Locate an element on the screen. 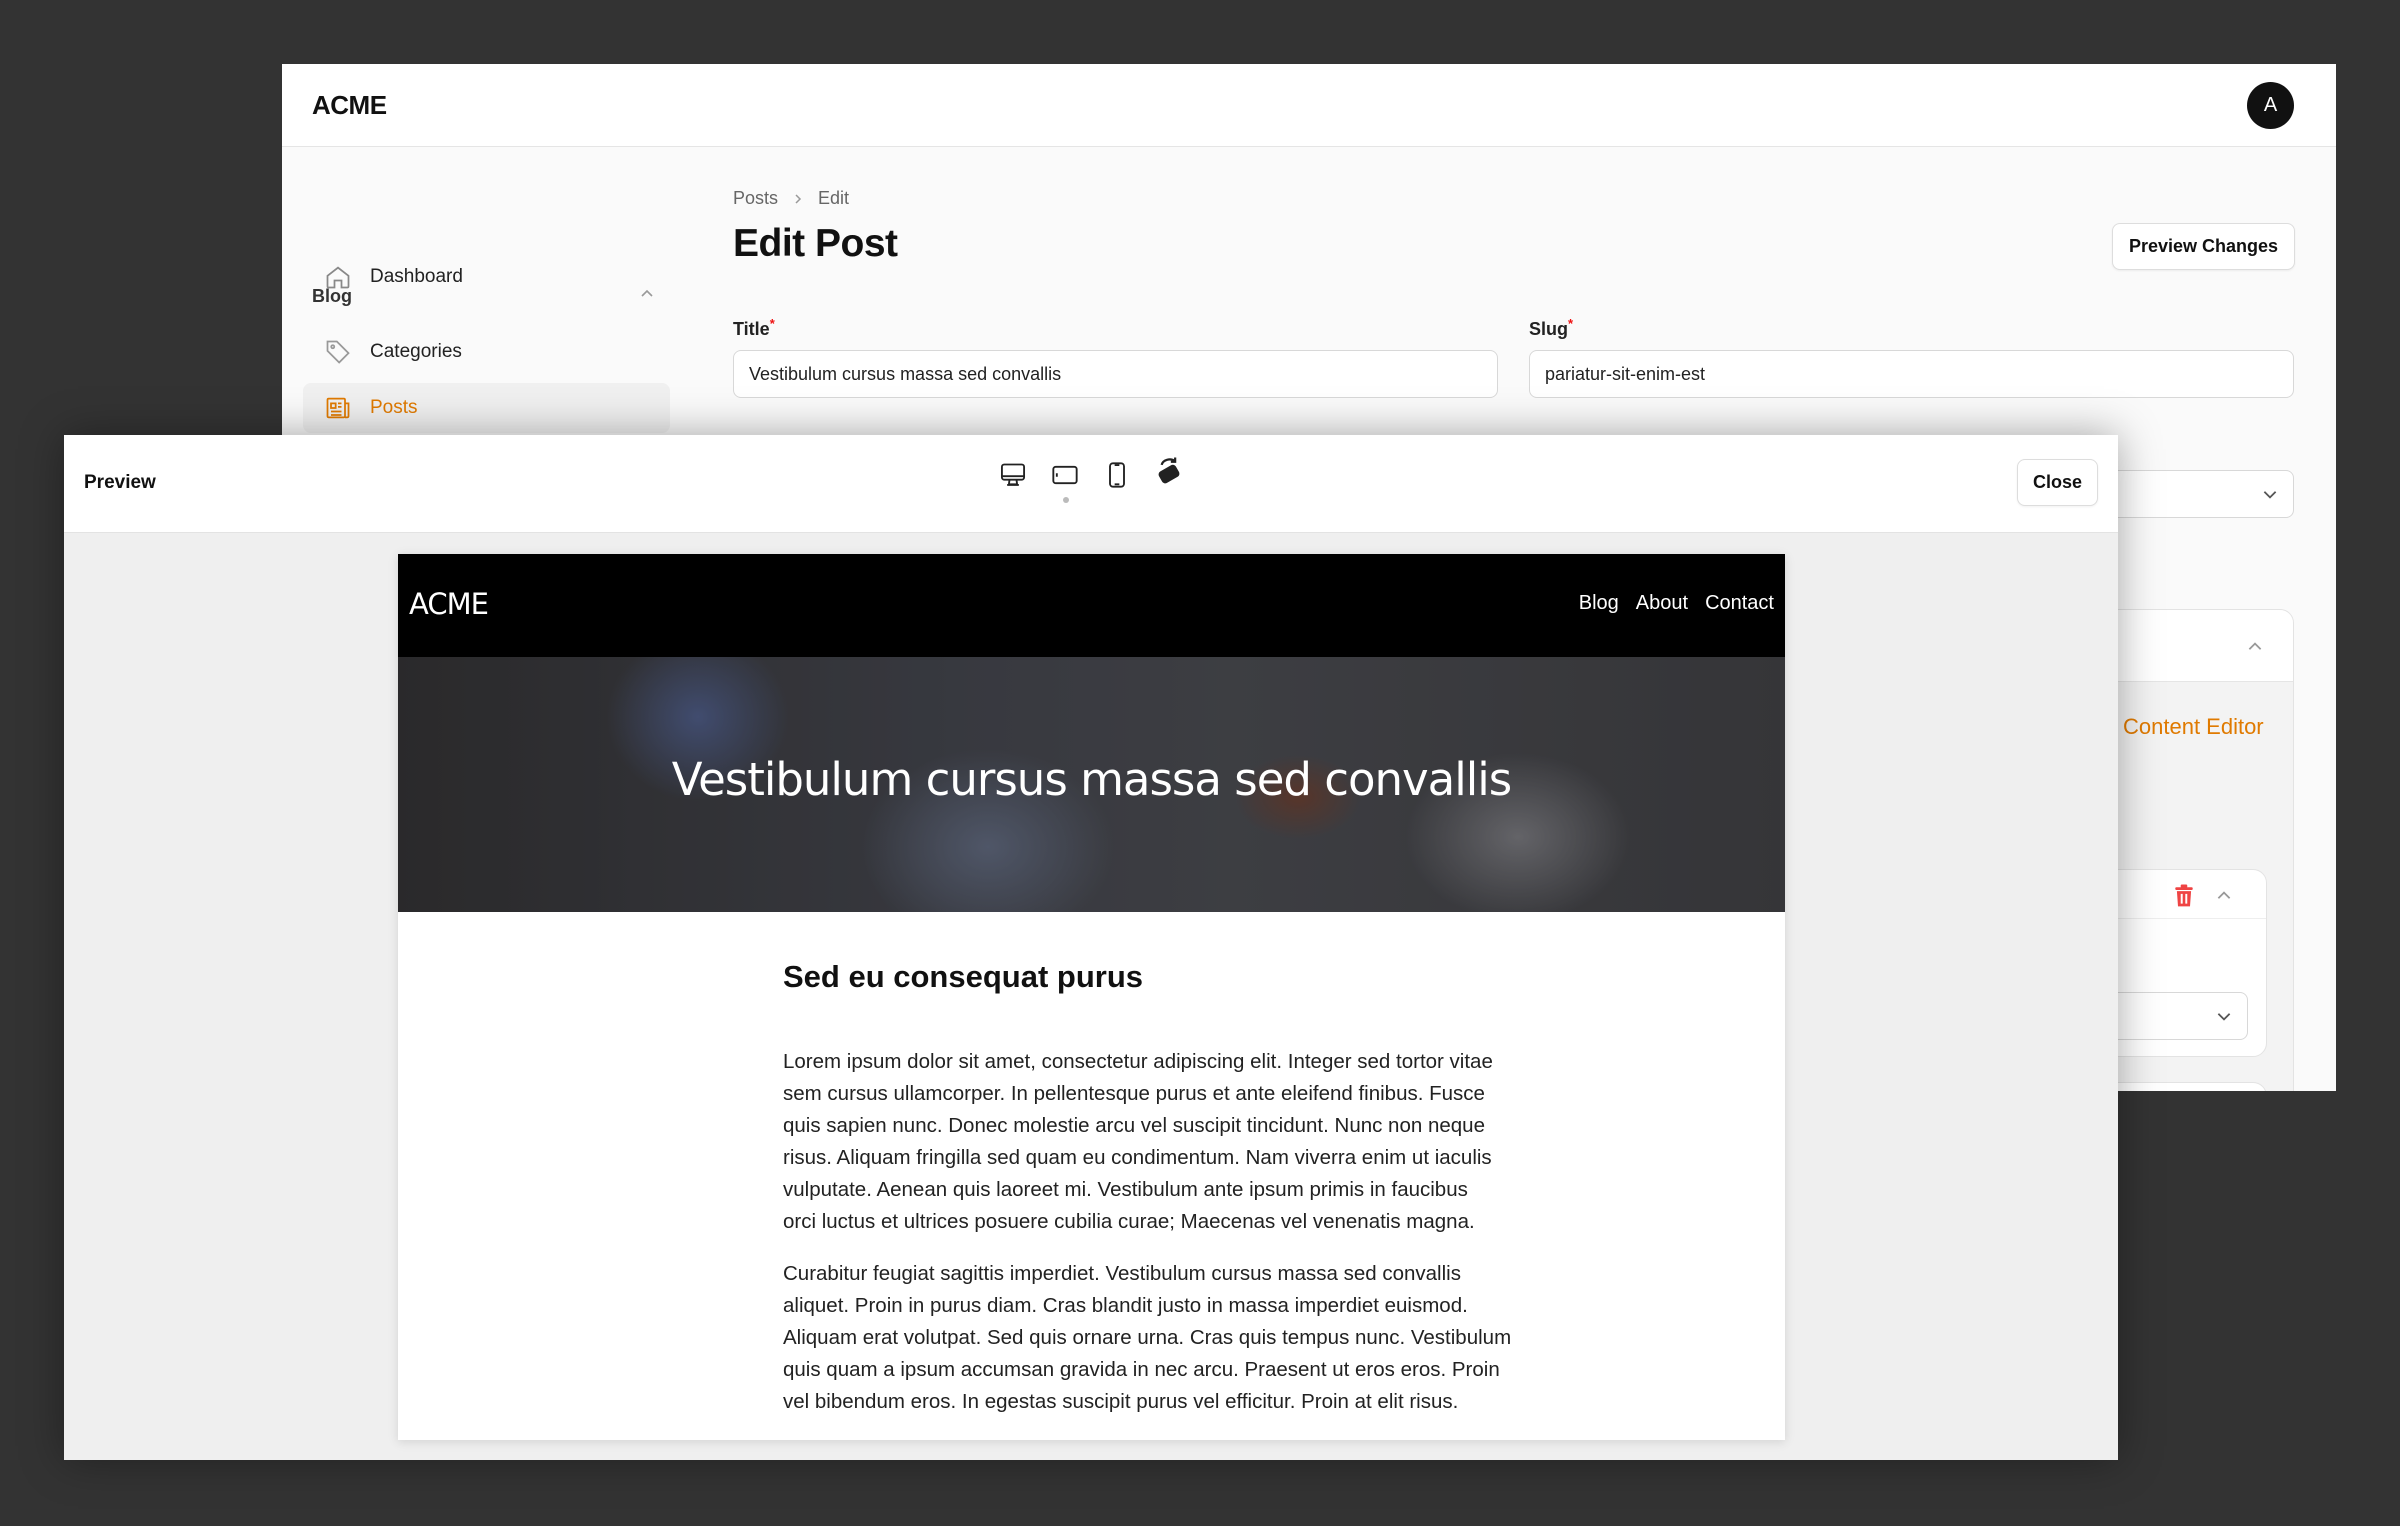 The width and height of the screenshot is (2400, 1526). site-logo: ACME is located at coordinates (449, 604).